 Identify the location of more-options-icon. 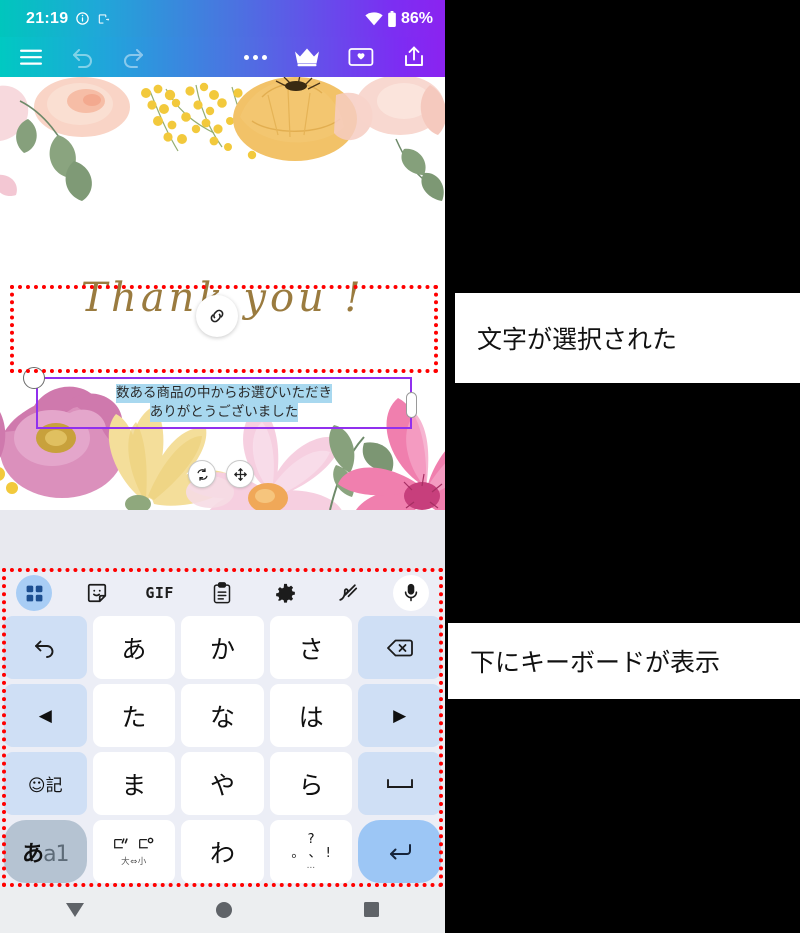
(255, 57).